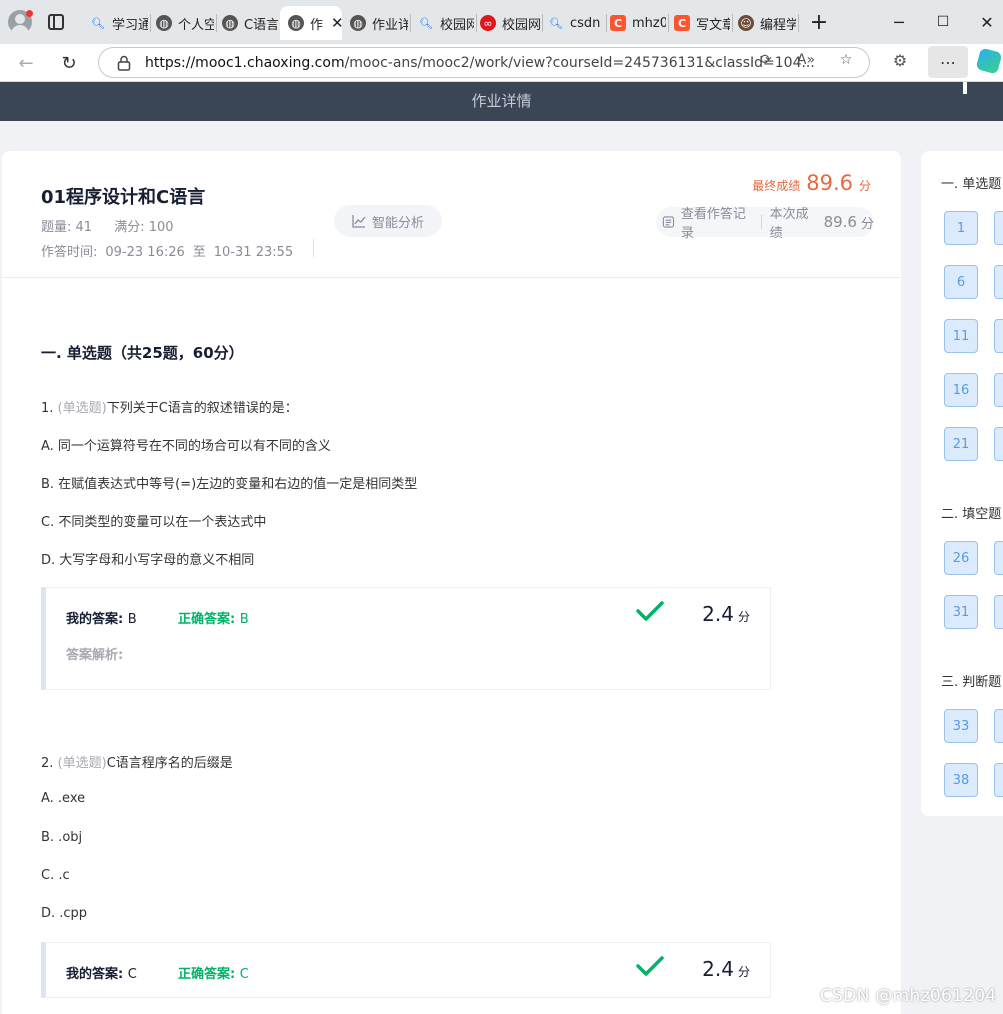 The image size is (1003, 1014). I want to click on nav-question-button: 38, so click(961, 780).